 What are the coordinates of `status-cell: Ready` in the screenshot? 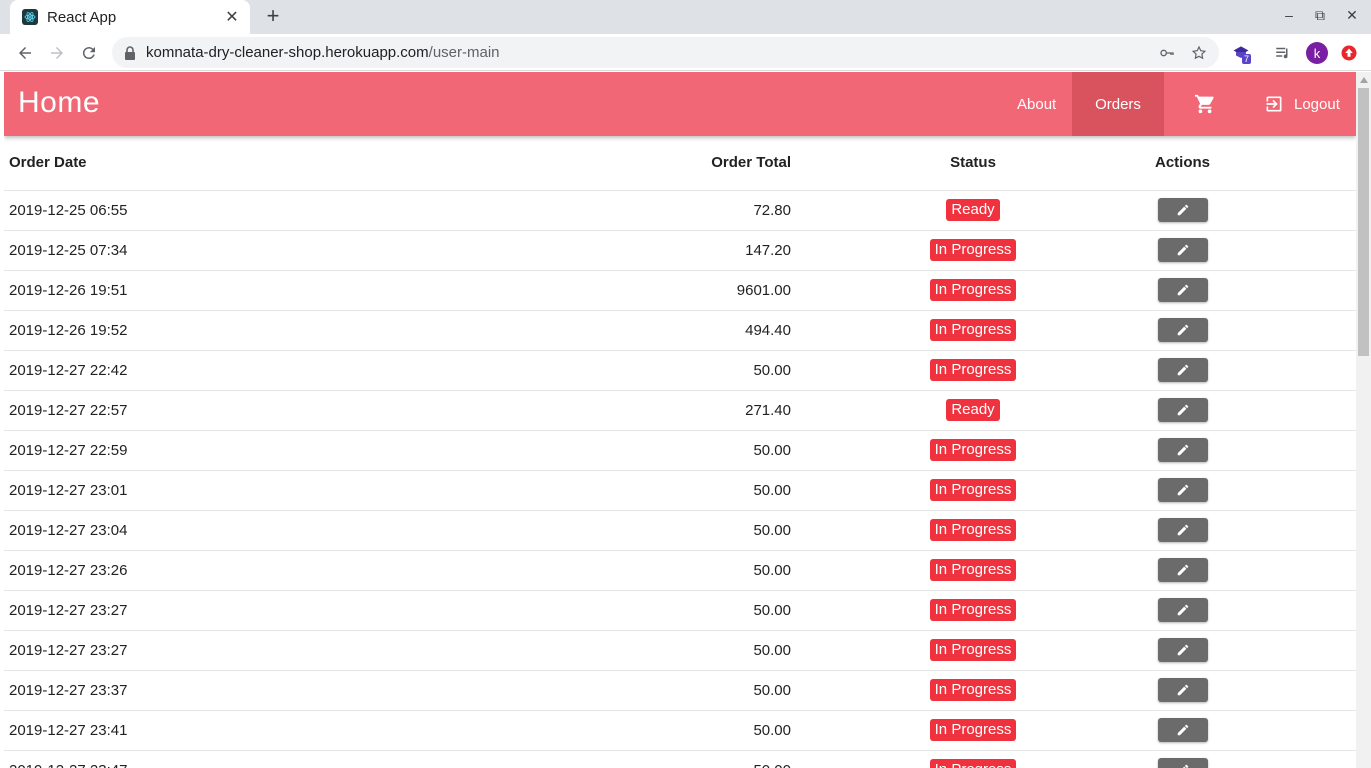 It's located at (973, 210).